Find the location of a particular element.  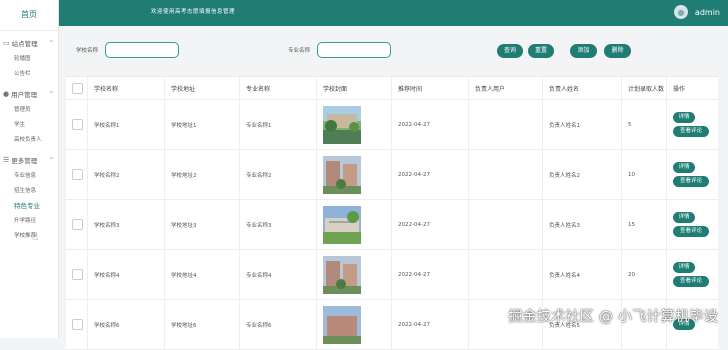

school-name-cell: 学校名称4 is located at coordinates (126, 274).